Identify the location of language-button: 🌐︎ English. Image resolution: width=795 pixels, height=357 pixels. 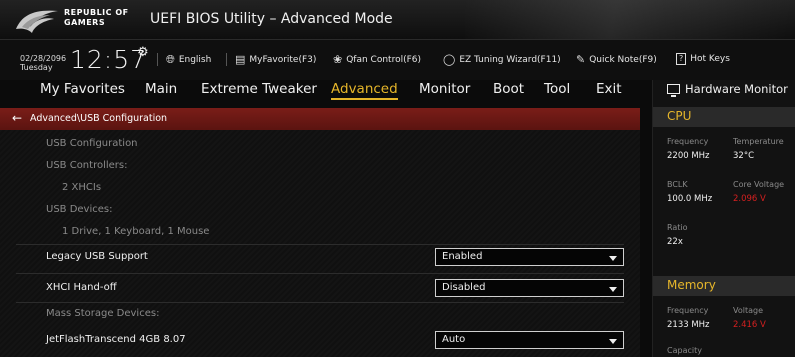
(188, 60).